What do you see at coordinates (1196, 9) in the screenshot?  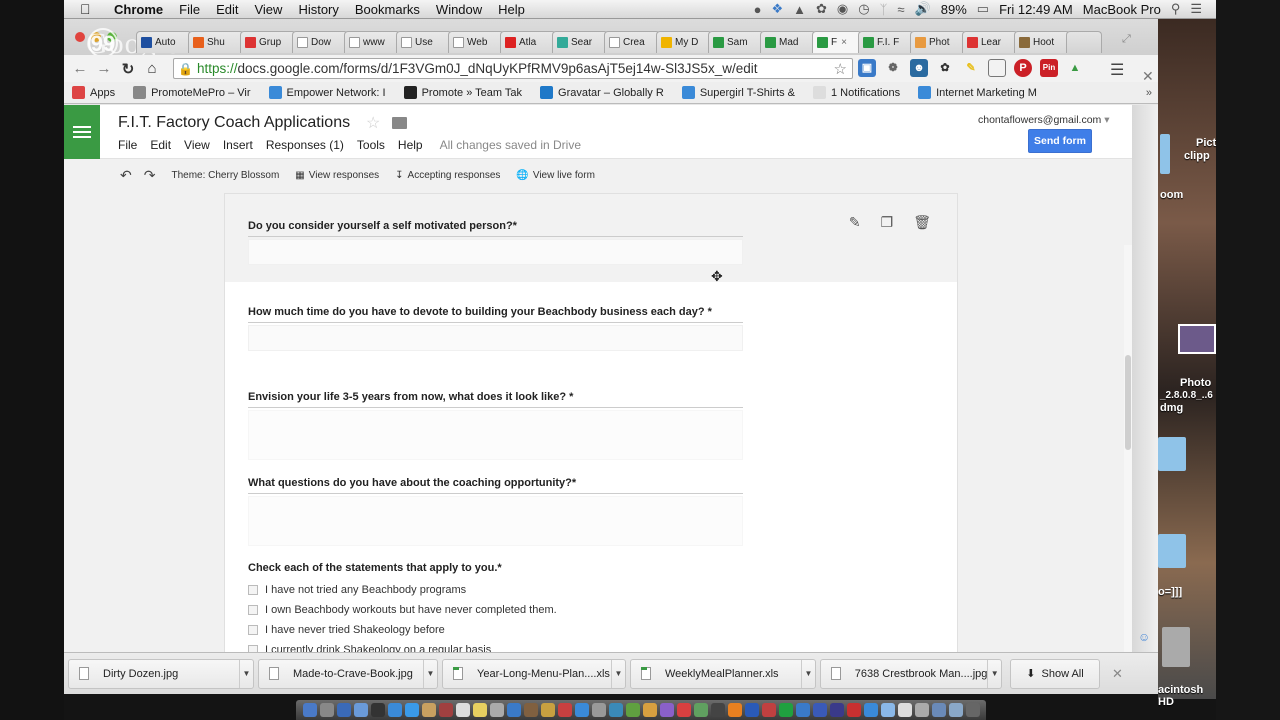 I see `notification-center-icon: ☰` at bounding box center [1196, 9].